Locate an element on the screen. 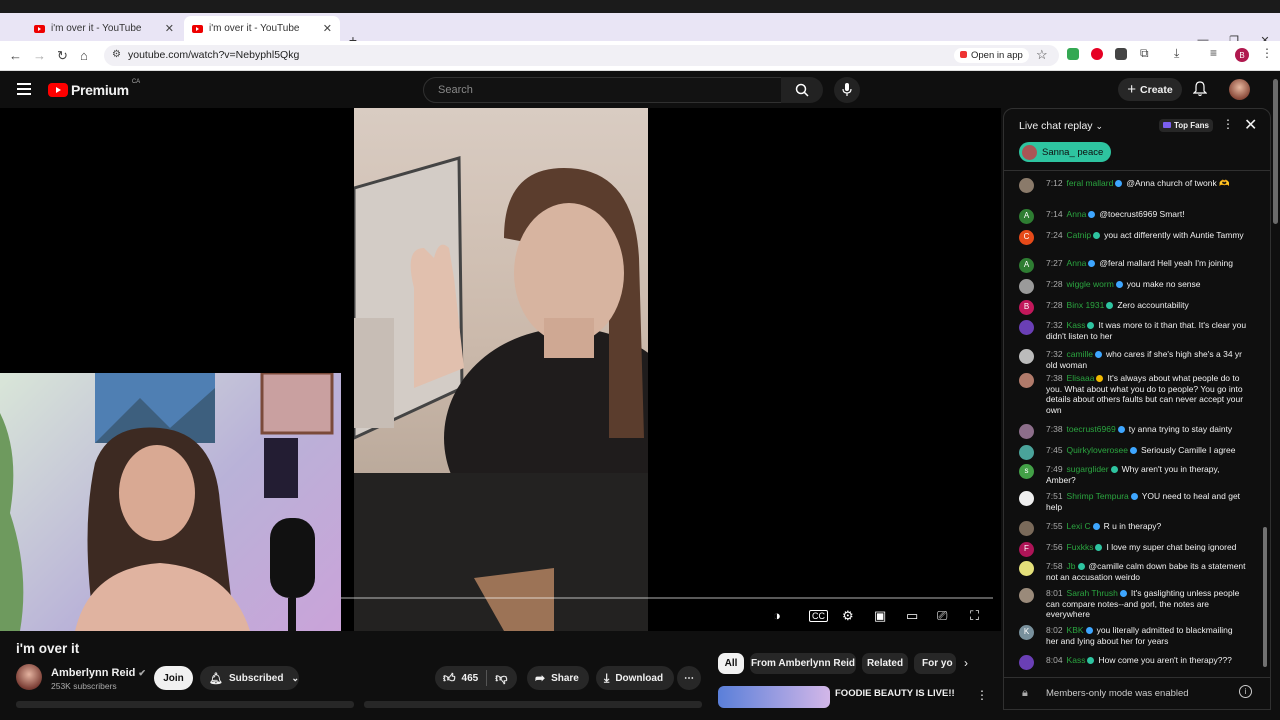 The height and width of the screenshot is (720, 1280). fullscreen-icon: ⛶ is located at coordinates (974, 616).